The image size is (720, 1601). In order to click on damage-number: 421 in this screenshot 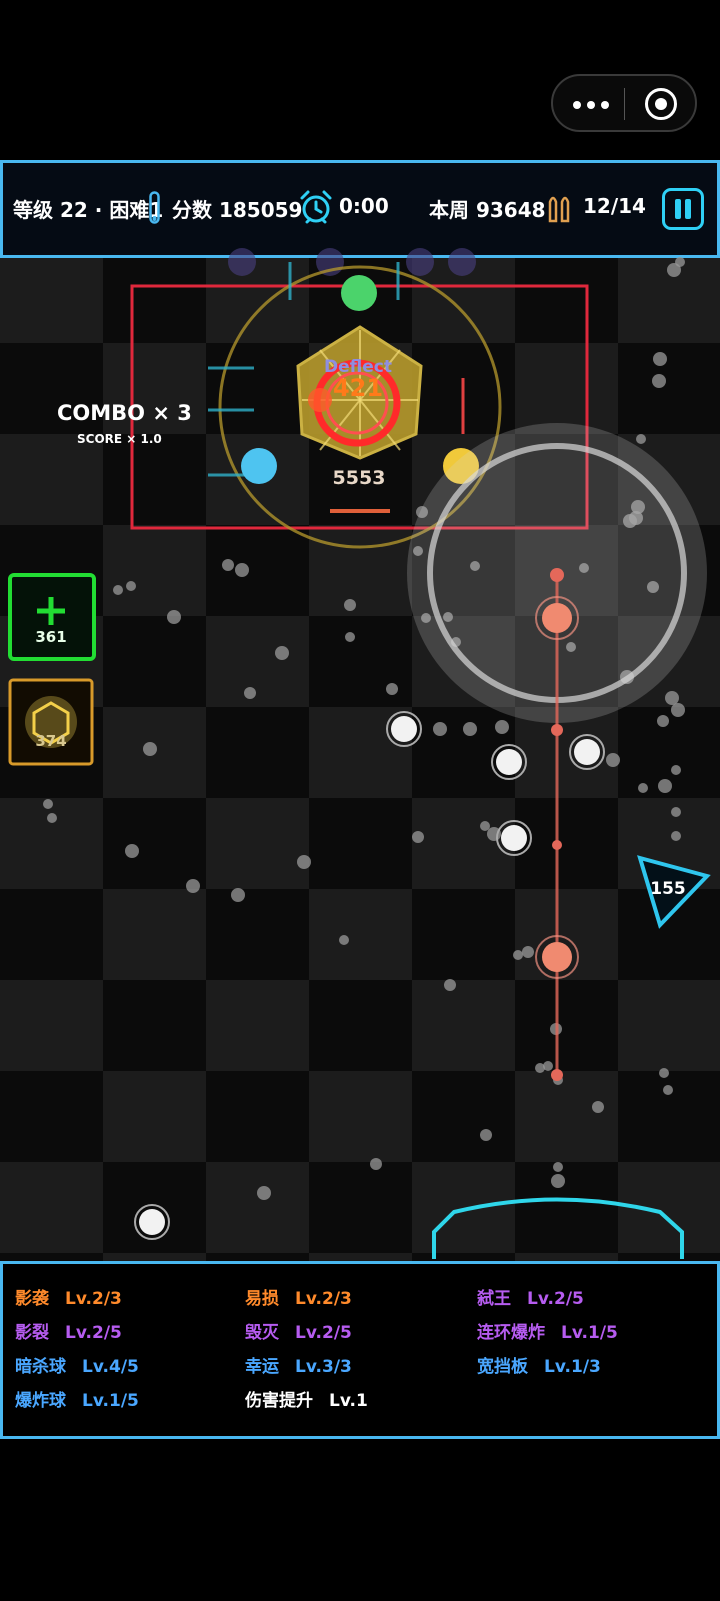, I will do `click(358, 388)`.